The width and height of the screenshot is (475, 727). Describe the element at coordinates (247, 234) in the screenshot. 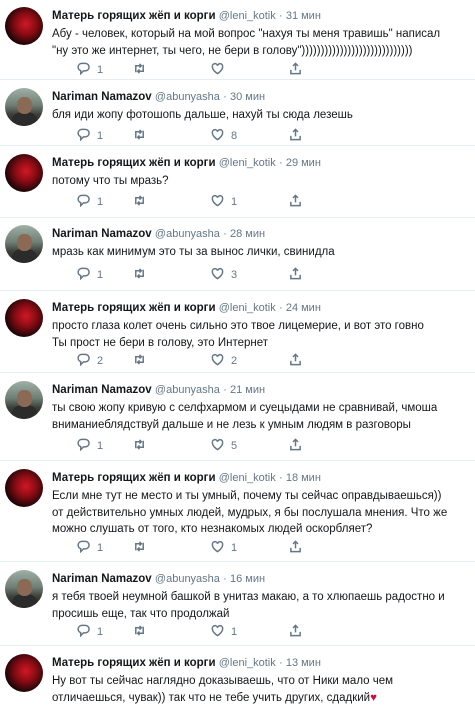

I see `timestamp: 28 мин` at that location.